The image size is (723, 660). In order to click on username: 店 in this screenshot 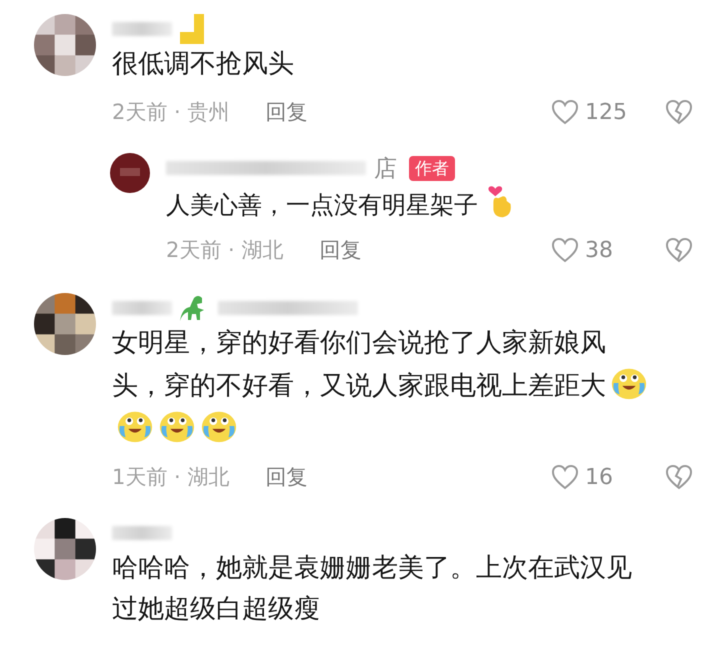, I will do `click(385, 168)`.